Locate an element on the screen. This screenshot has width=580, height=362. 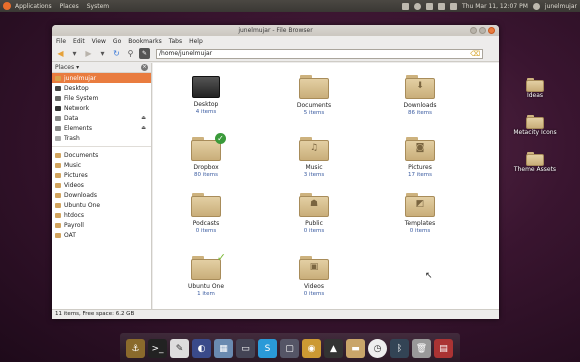
file-item-desktop: Desktop 4 items is located at coordinates (206, 95).